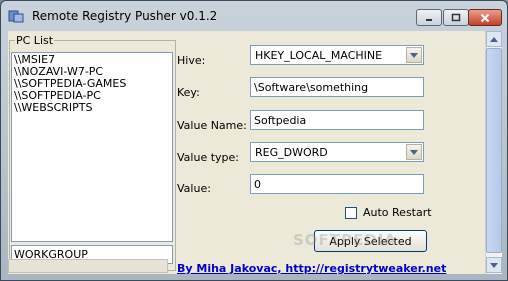 The width and height of the screenshot is (508, 281). Describe the element at coordinates (16, 16) in the screenshot. I see `registry-app-icon` at that location.